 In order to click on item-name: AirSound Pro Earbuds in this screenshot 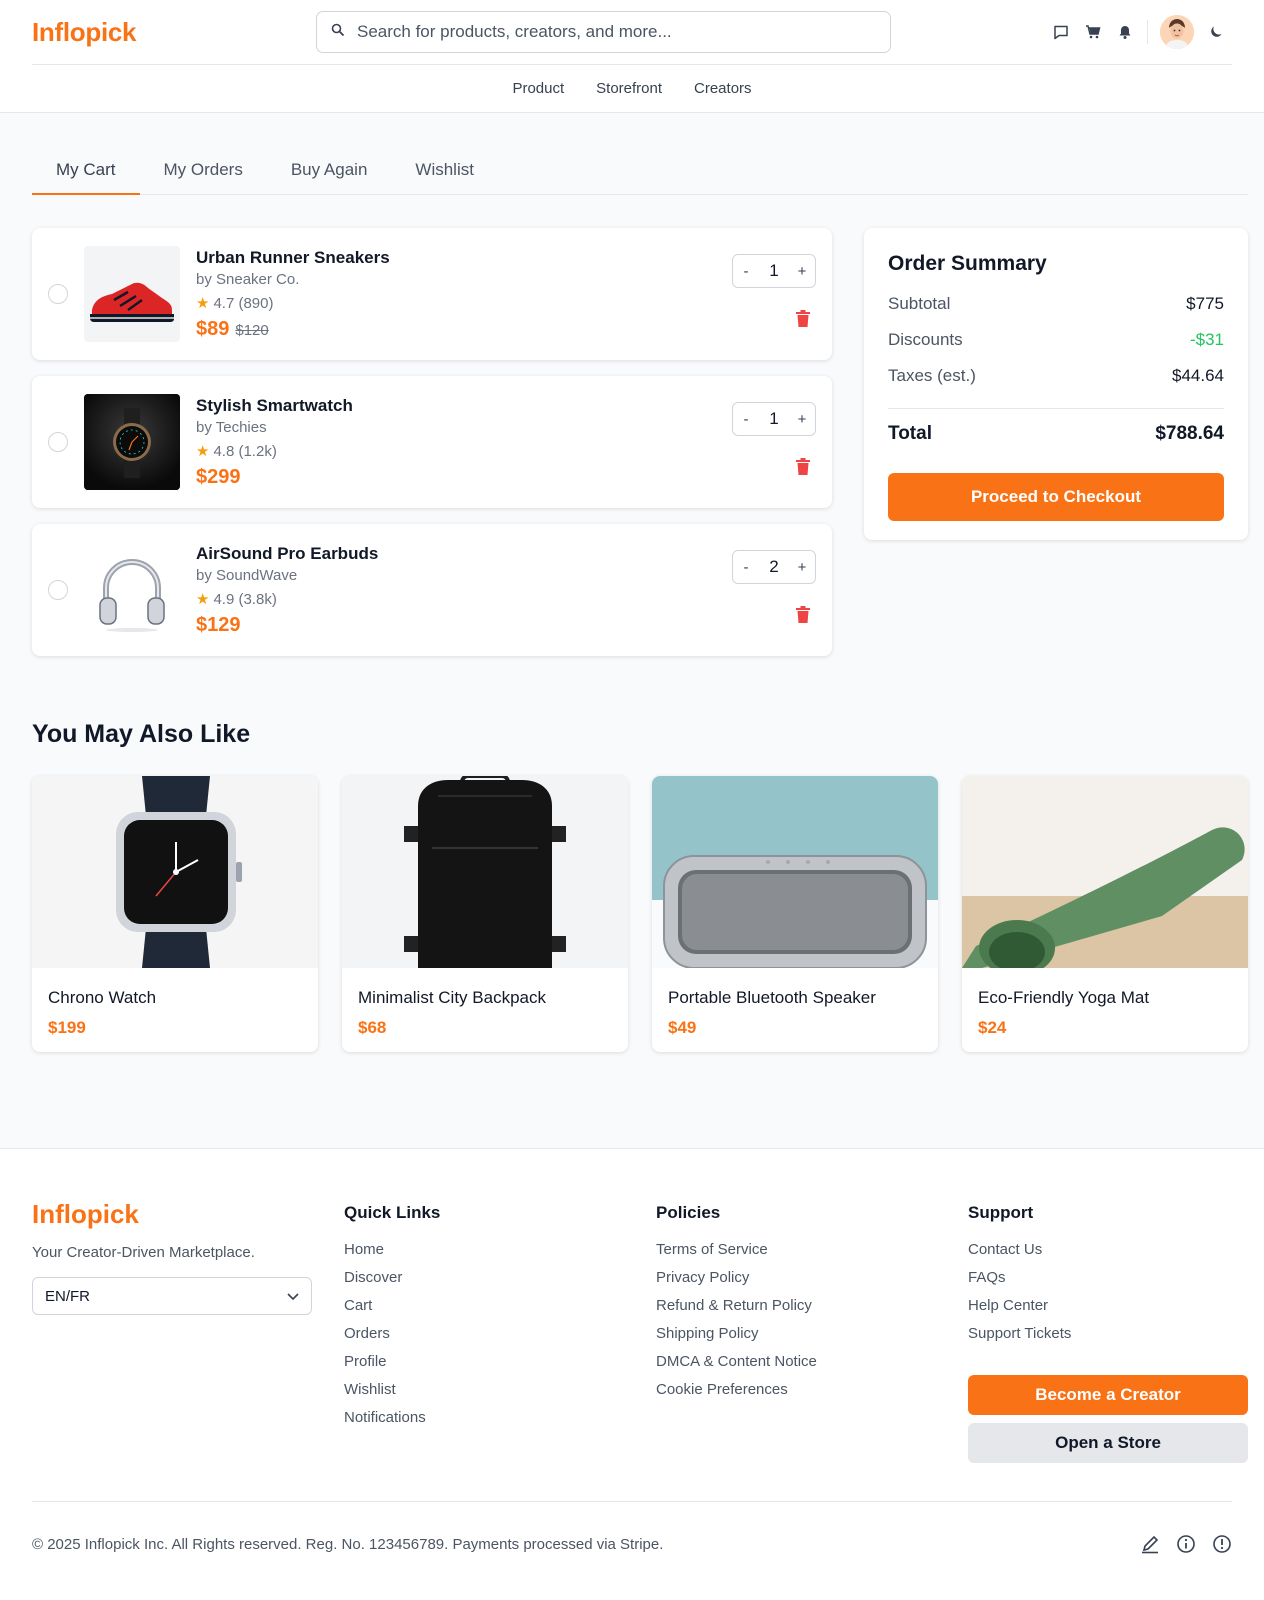, I will do `click(287, 554)`.